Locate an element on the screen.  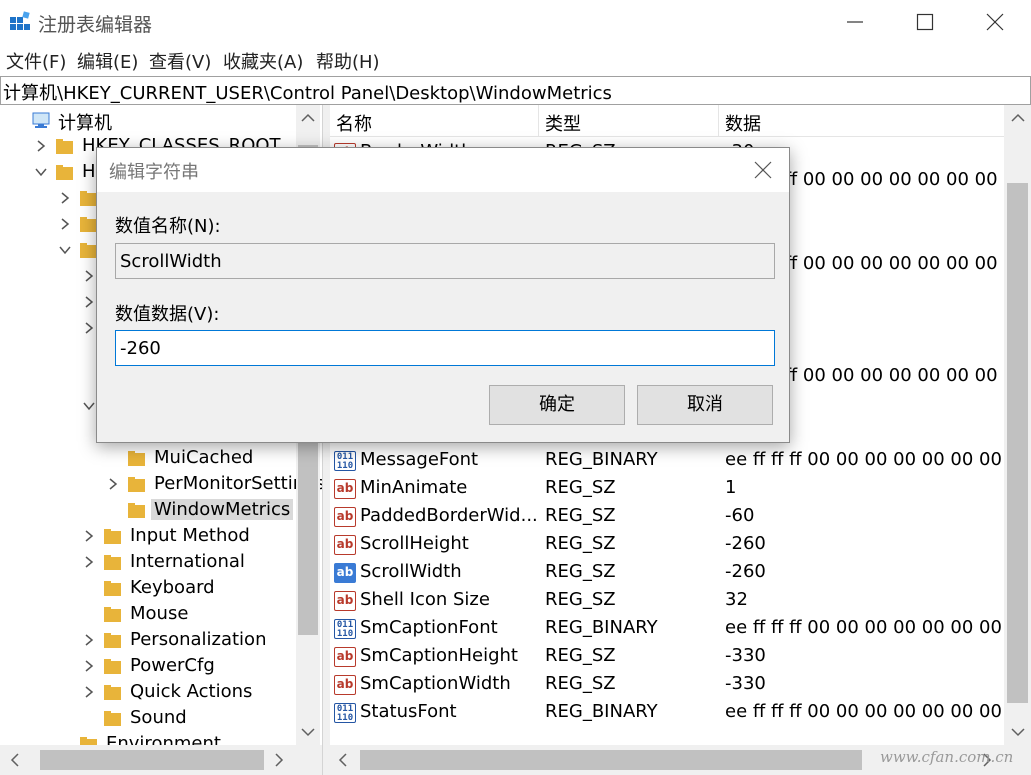
list-hscroll-thumb is located at coordinates (611, 760).